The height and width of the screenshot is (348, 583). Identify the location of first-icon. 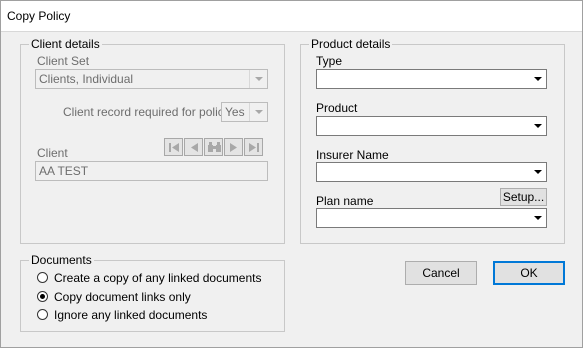
(174, 147).